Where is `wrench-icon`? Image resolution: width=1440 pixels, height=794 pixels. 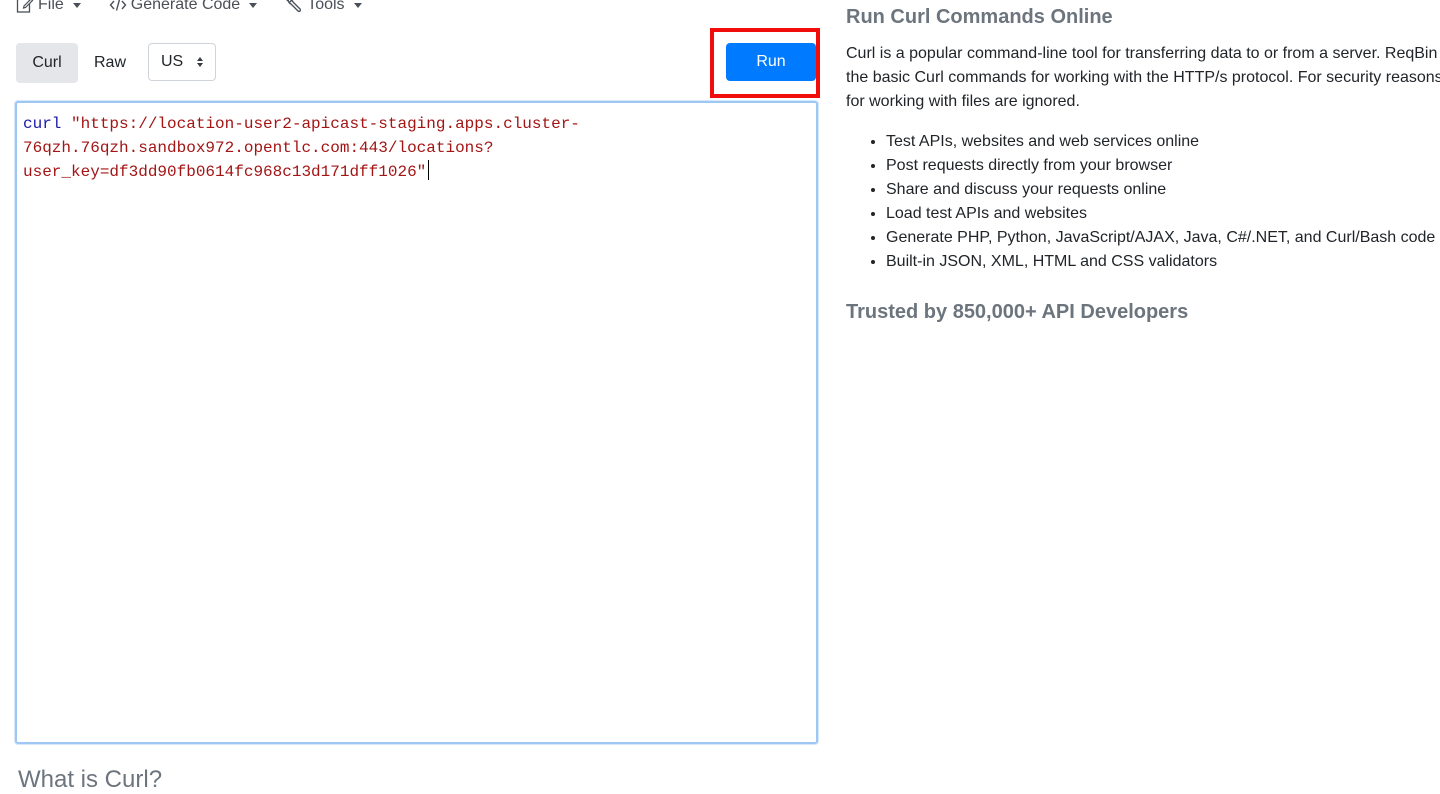 wrench-icon is located at coordinates (294, 6).